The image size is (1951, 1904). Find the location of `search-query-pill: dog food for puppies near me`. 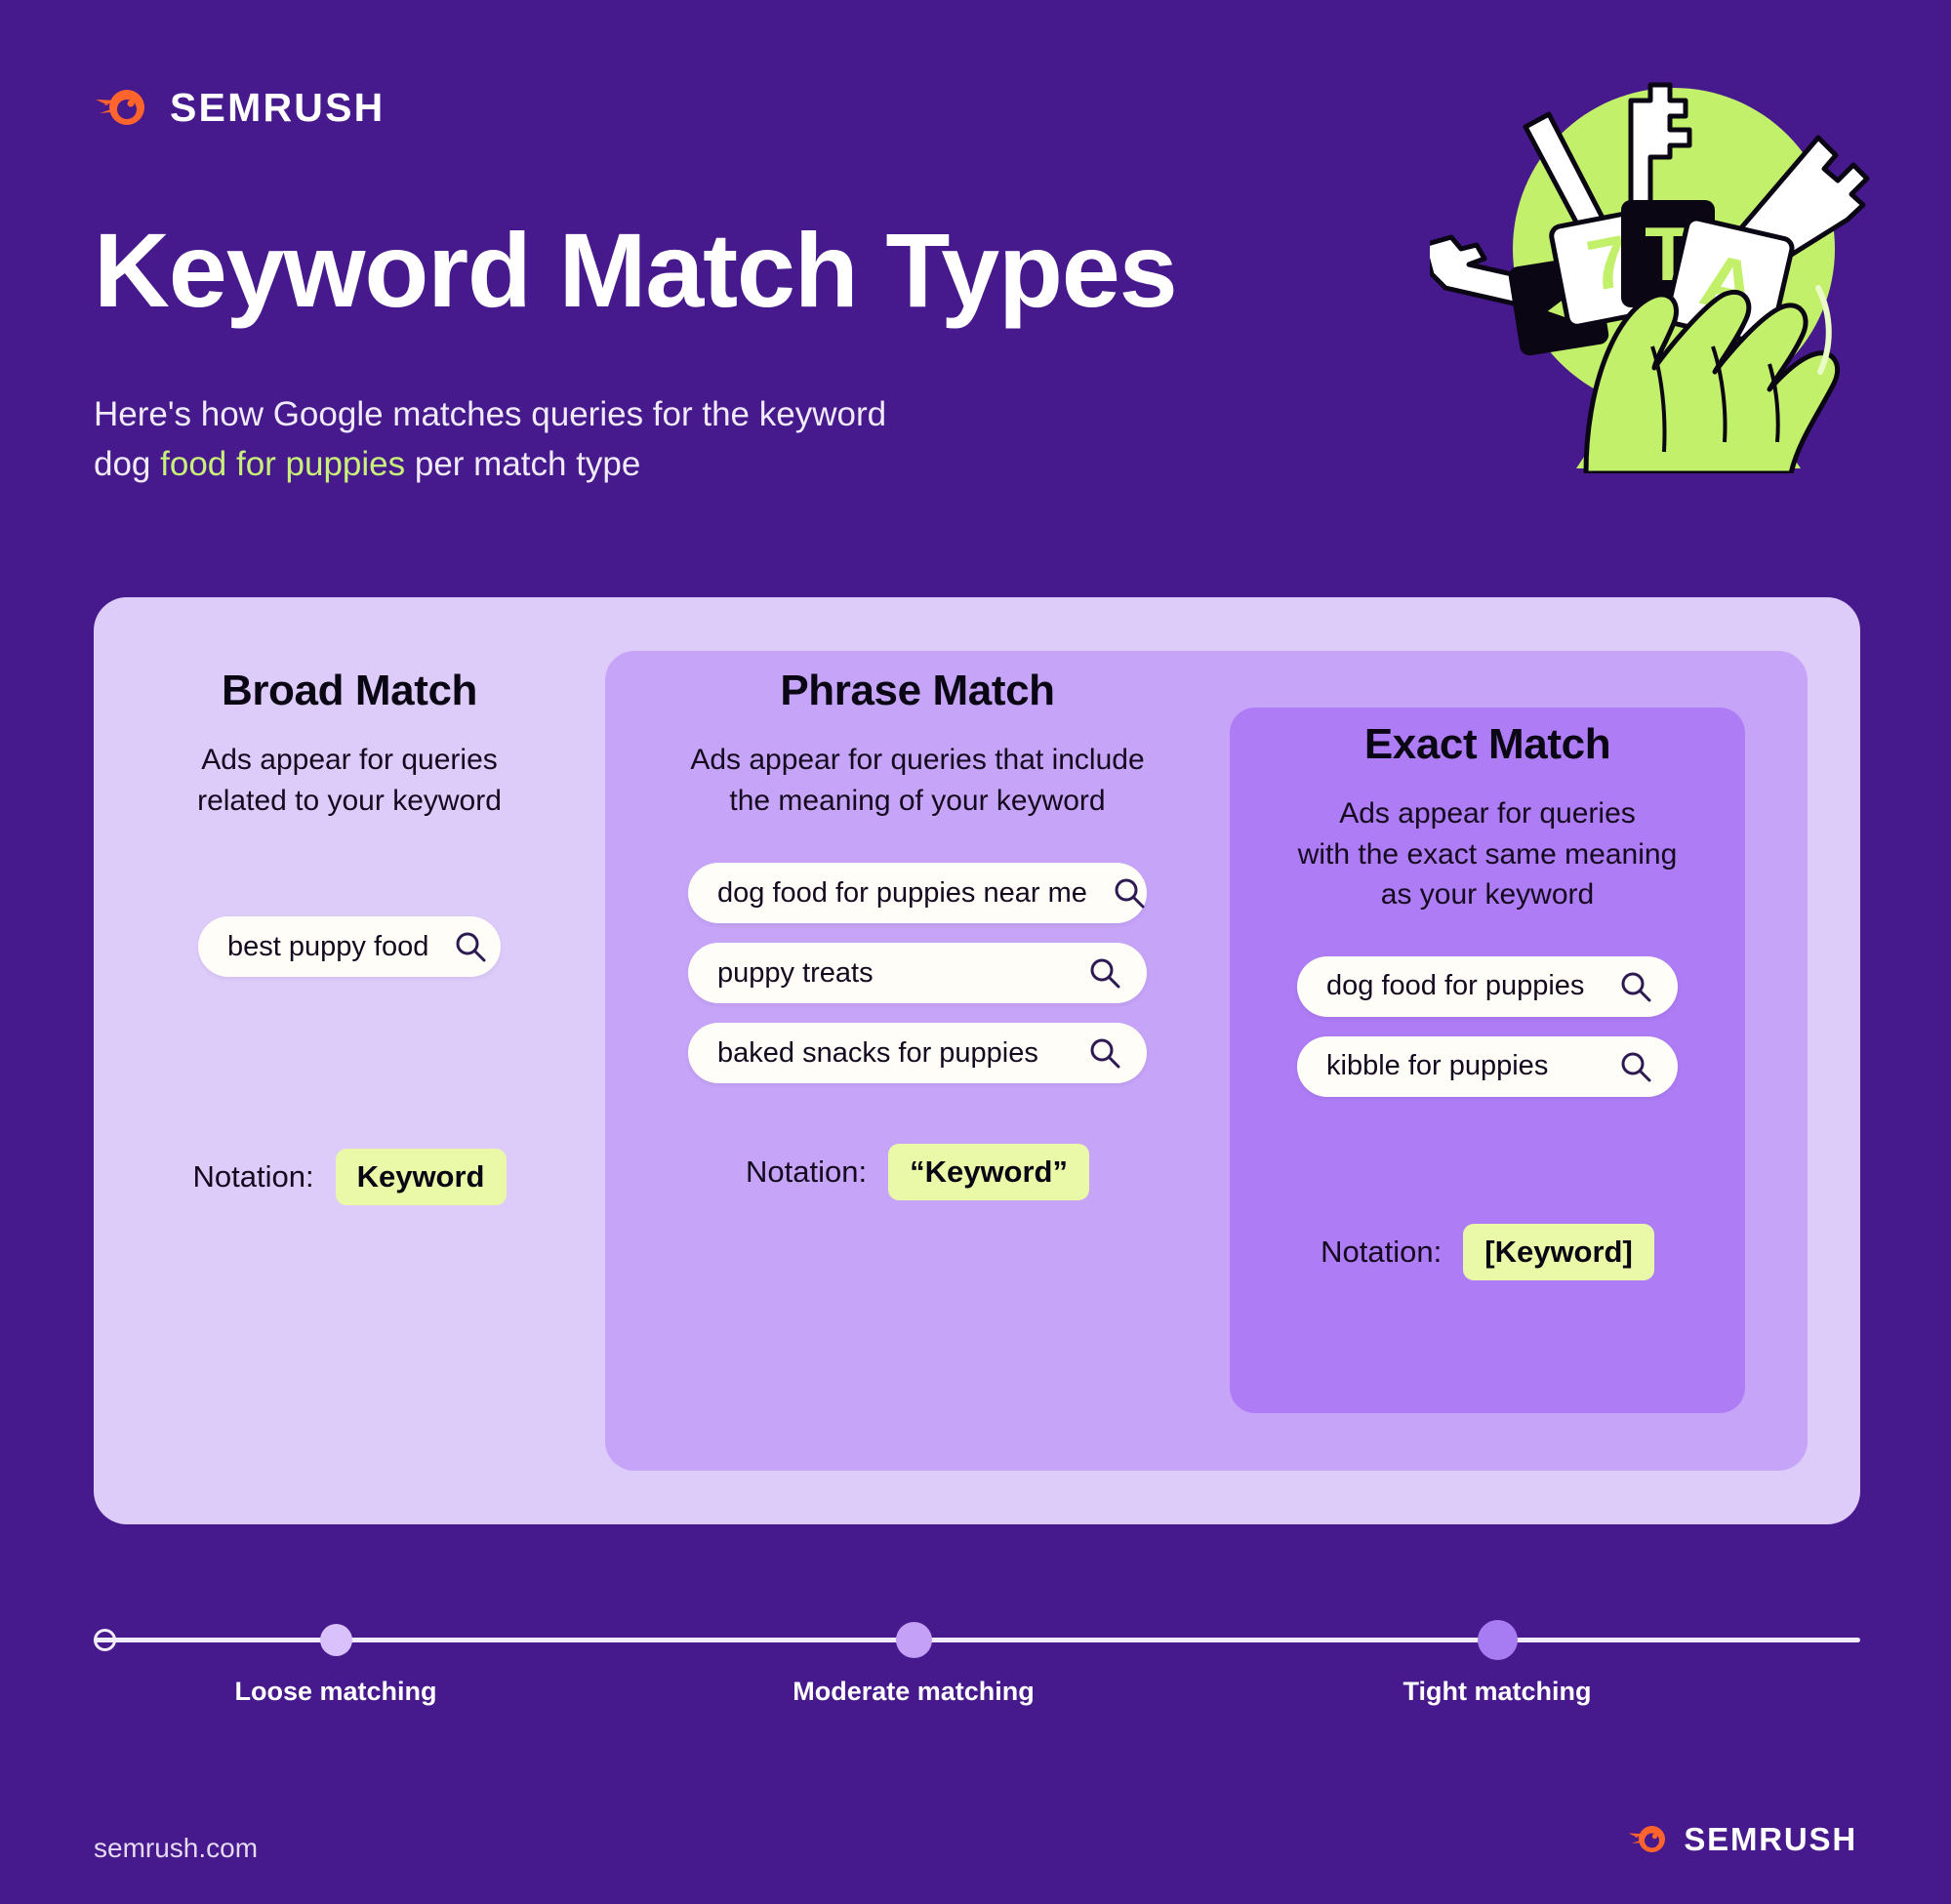

search-query-pill: dog food for puppies near me is located at coordinates (917, 893).